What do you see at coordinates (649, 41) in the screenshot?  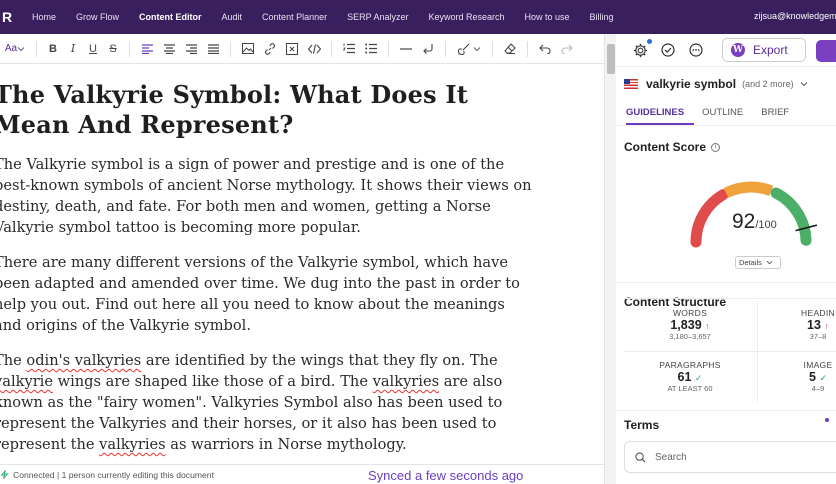 I see `notification-dot` at bounding box center [649, 41].